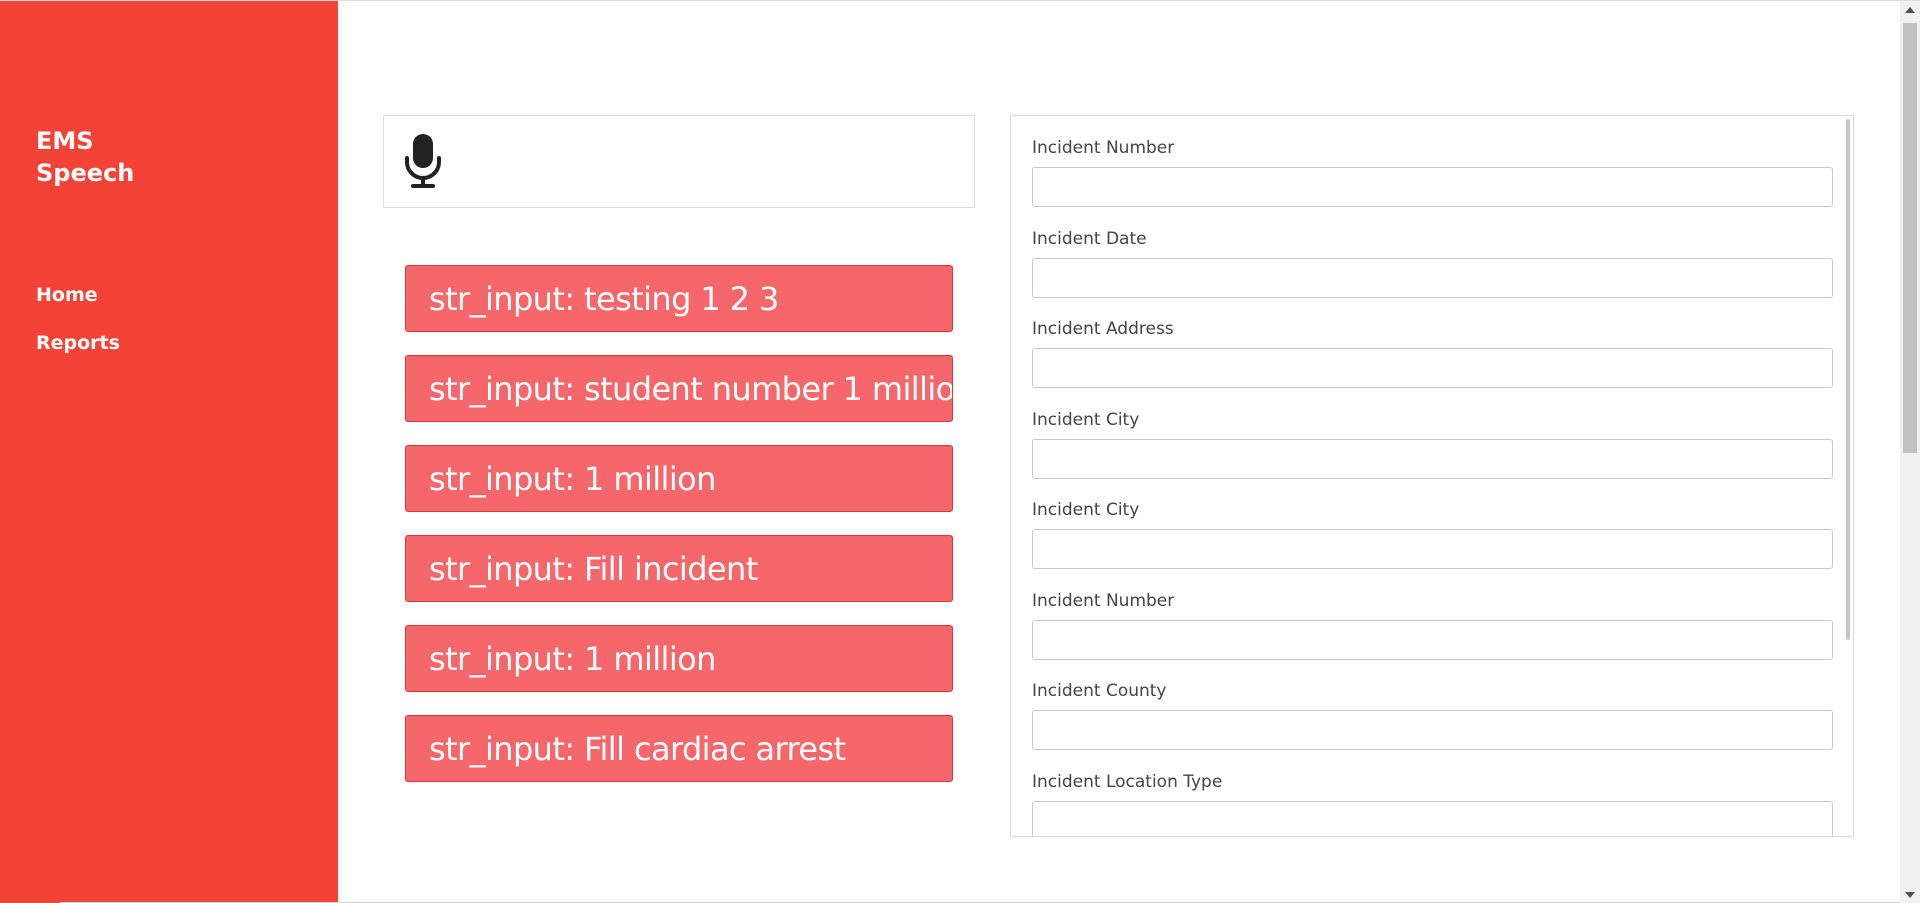  I want to click on scroll-down-arrow-icon, so click(1910, 895).